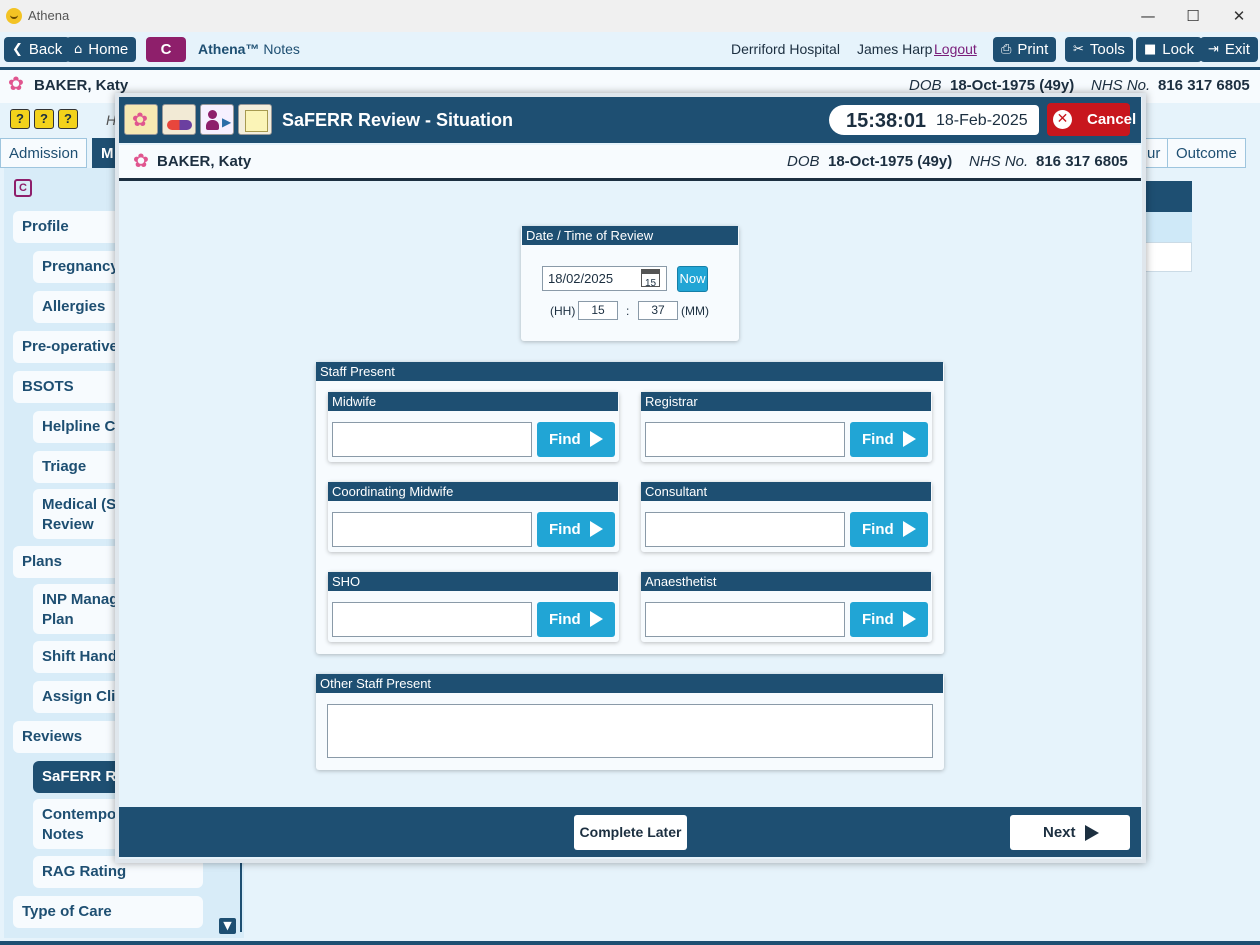 The height and width of the screenshot is (945, 1260). I want to click on home-icon: ⌂, so click(78, 49).